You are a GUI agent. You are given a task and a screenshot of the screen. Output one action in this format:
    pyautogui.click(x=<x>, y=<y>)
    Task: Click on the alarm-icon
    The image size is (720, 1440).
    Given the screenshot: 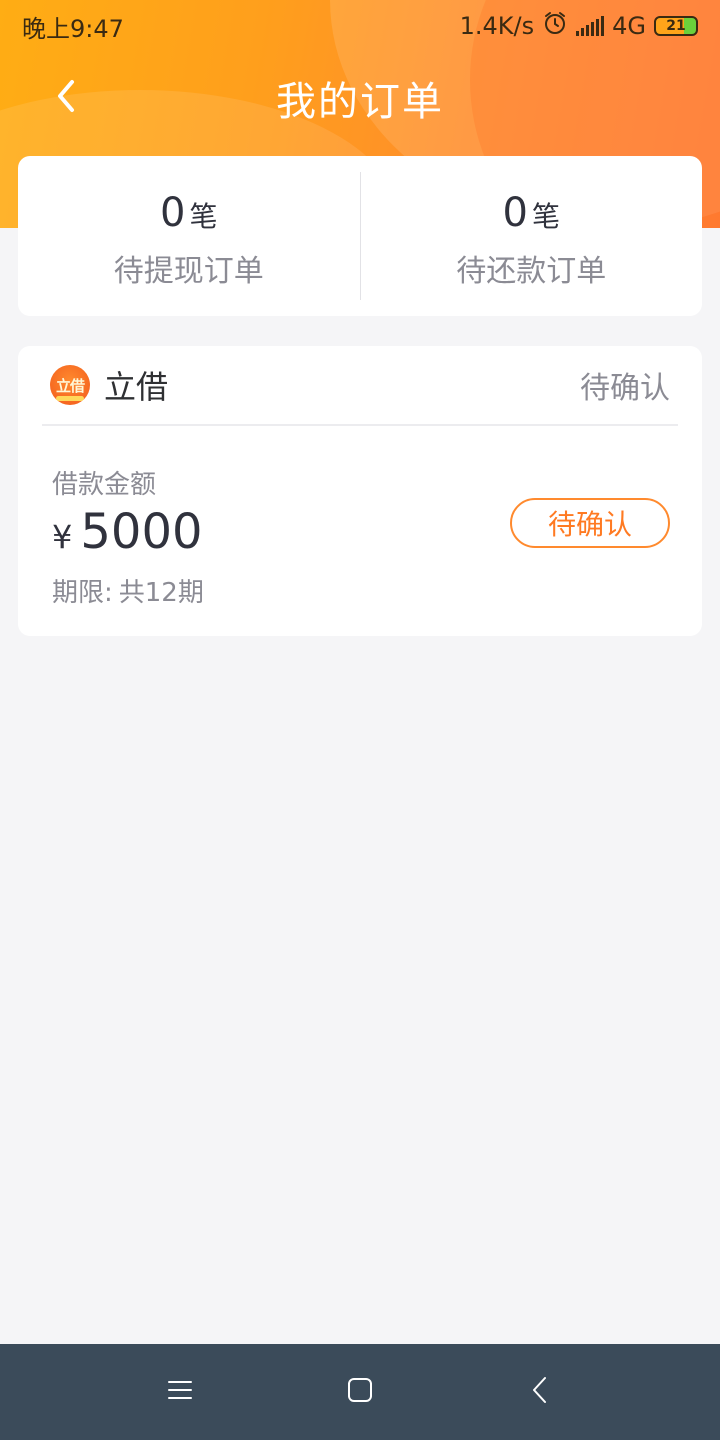 What is the action you would take?
    pyautogui.click(x=555, y=26)
    